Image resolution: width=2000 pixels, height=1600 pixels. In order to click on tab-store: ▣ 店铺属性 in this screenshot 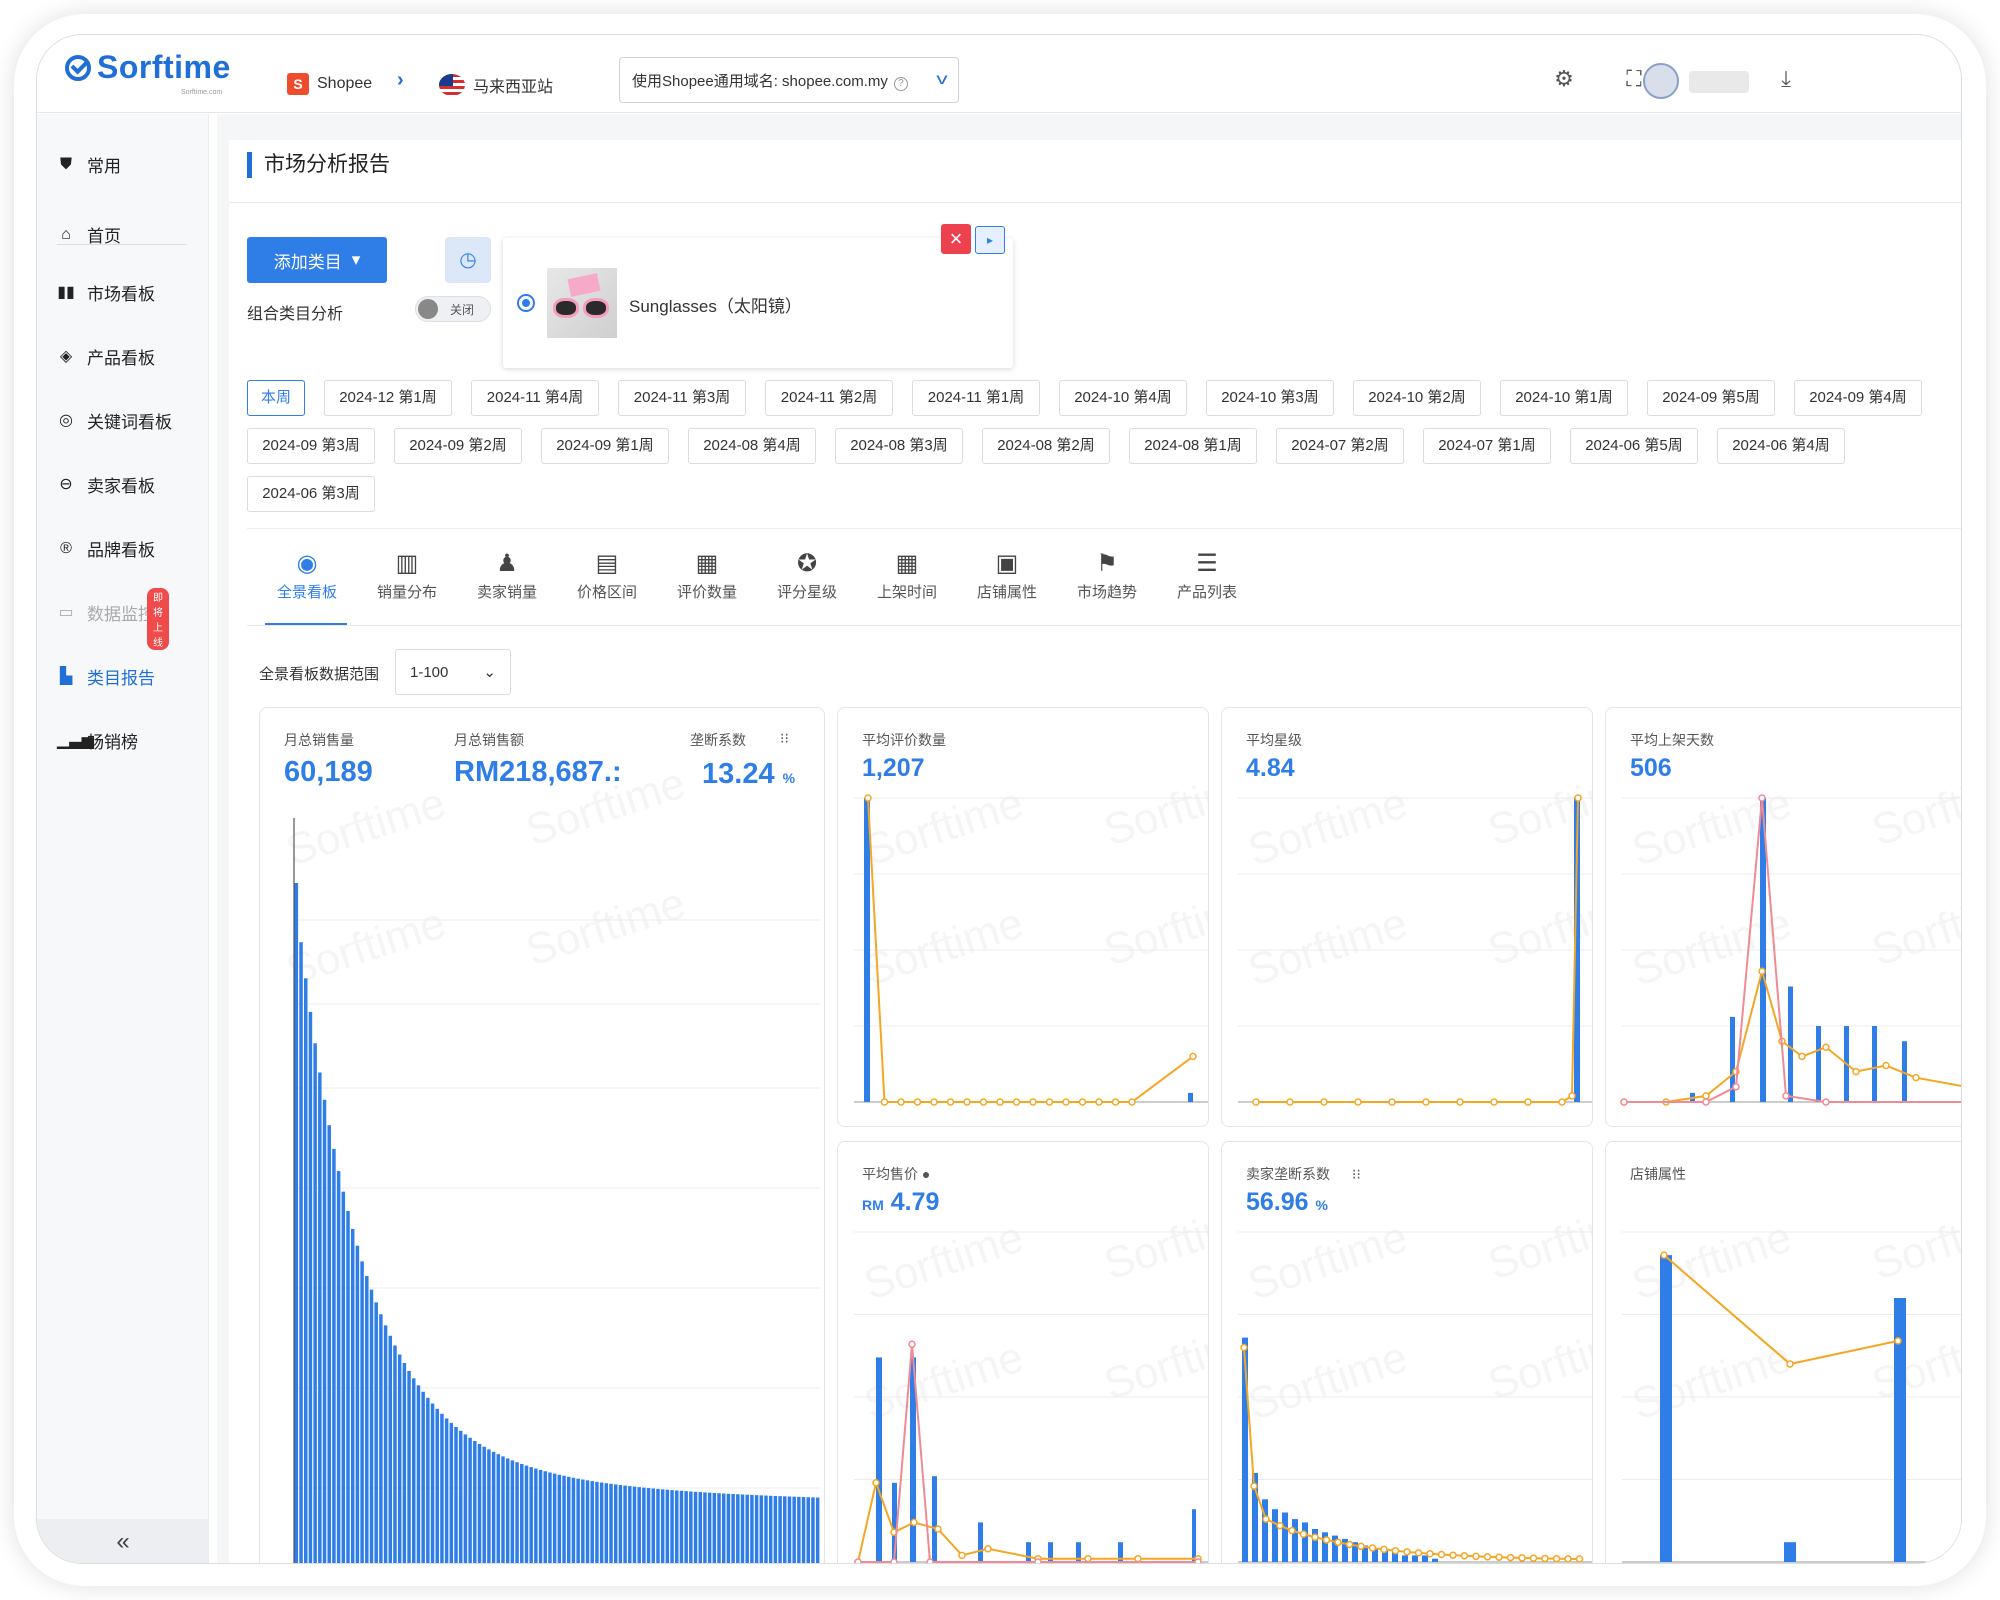, I will do `click(1007, 574)`.